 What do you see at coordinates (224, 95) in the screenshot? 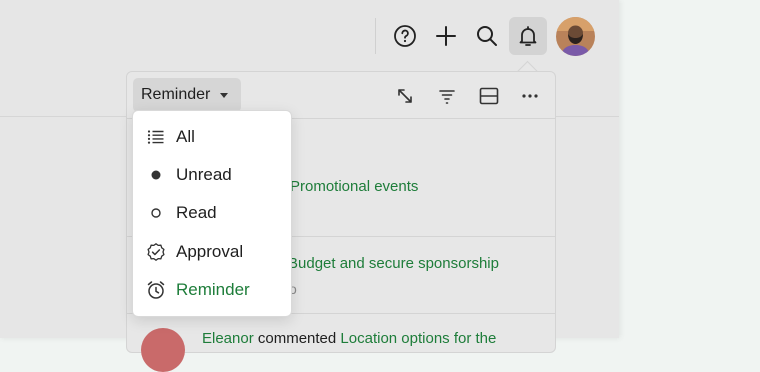
I see `caret-down-icon` at bounding box center [224, 95].